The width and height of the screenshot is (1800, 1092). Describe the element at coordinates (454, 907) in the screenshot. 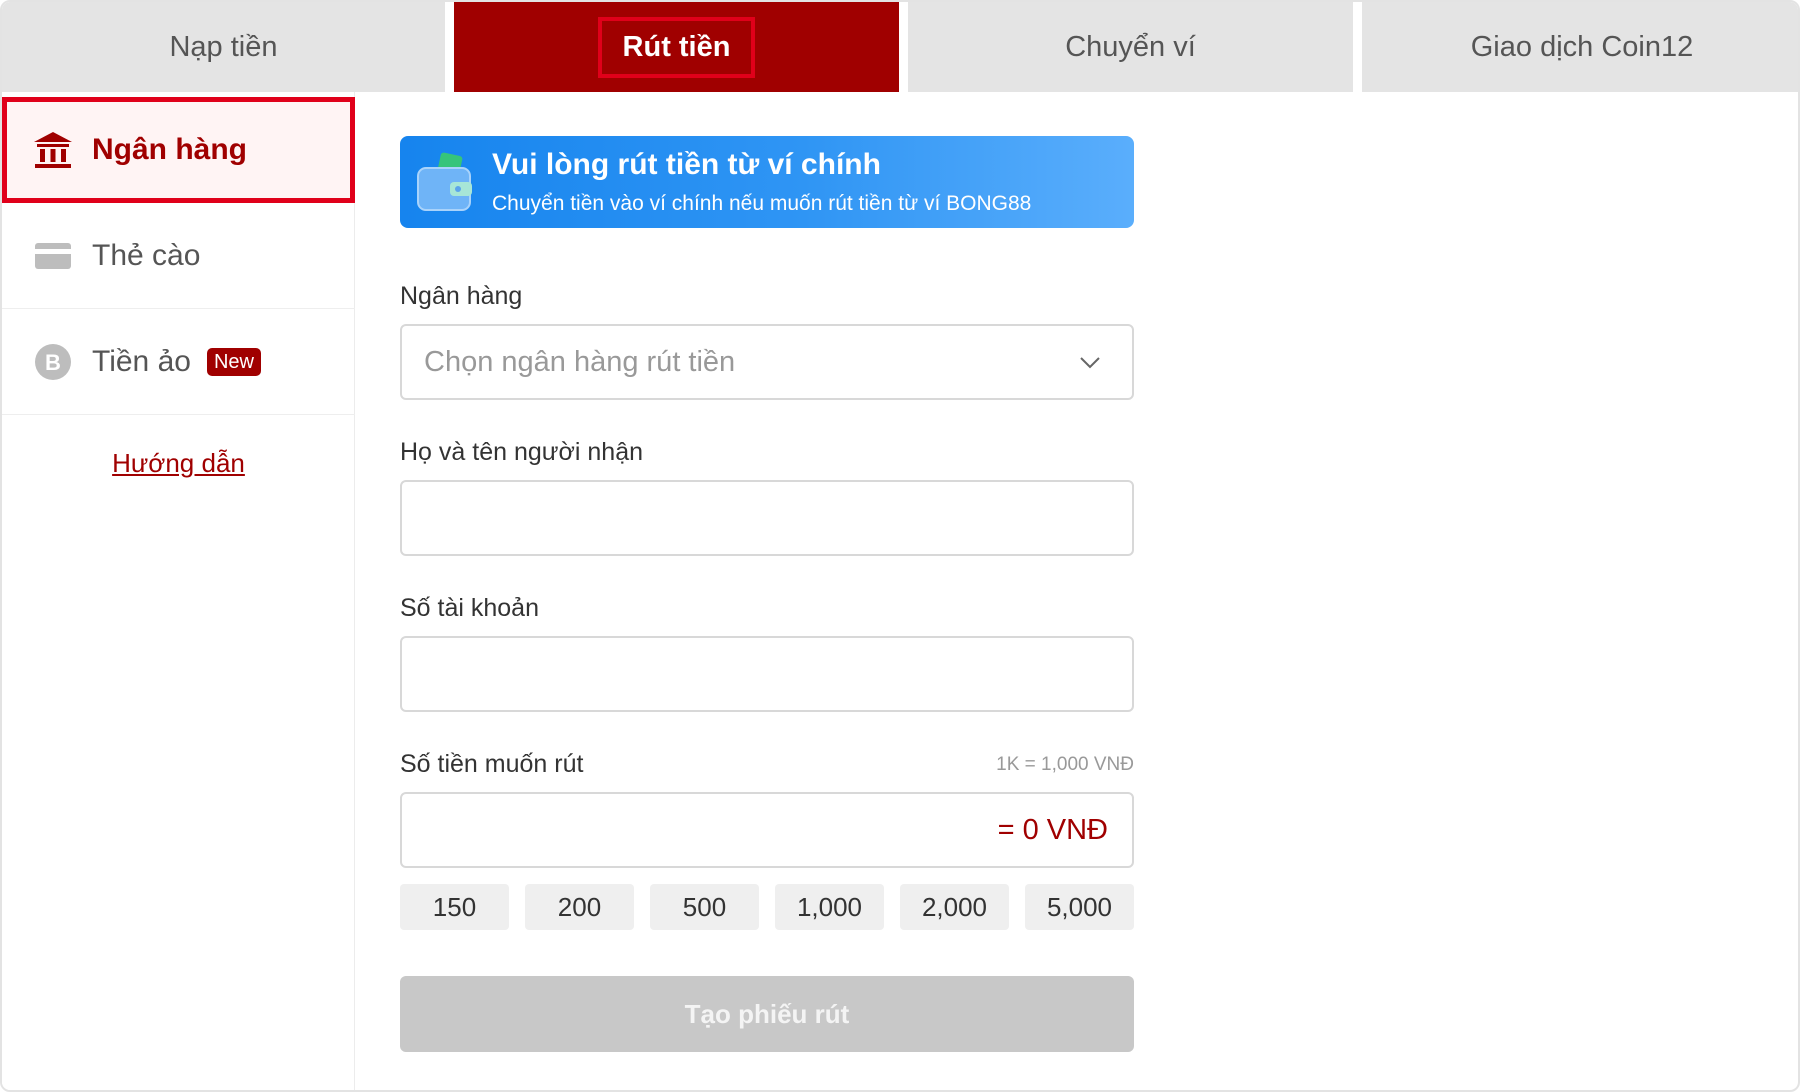

I see `quick-amount-button: 150` at that location.